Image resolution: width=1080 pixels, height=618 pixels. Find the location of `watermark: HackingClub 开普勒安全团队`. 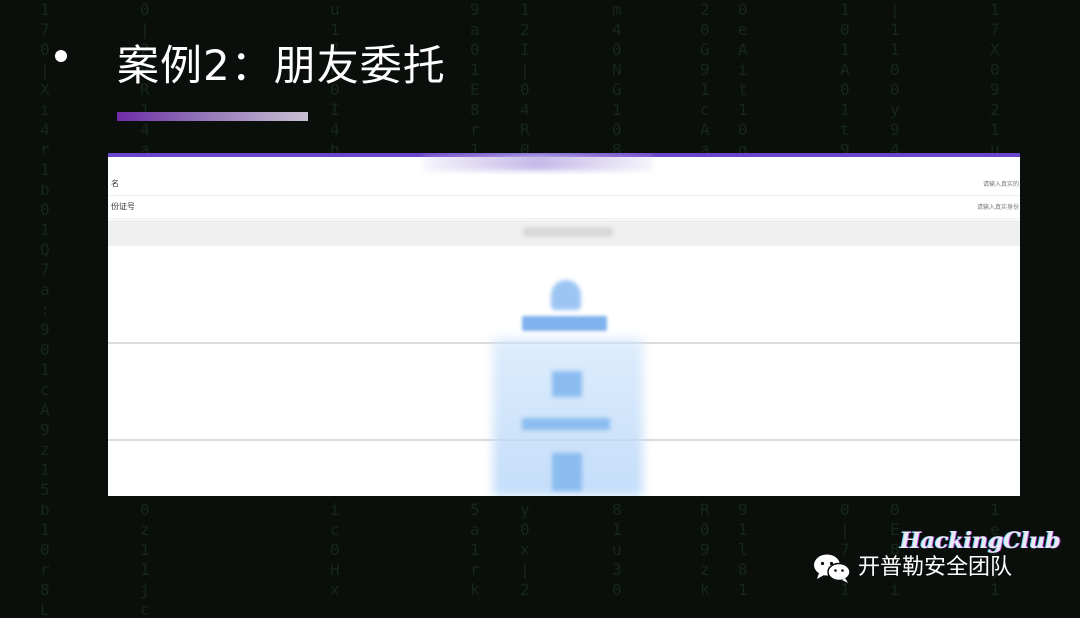

watermark: HackingClub 开普勒安全团队 is located at coordinates (942, 568).